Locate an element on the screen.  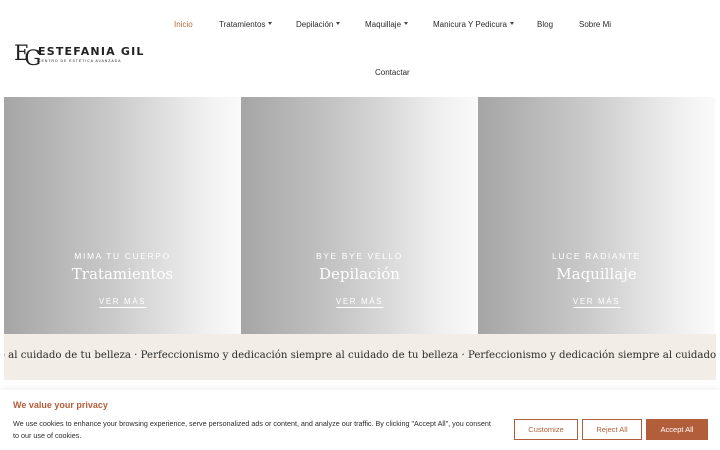
card-kicker: MIMA TU CUERPO is located at coordinates (122, 256).